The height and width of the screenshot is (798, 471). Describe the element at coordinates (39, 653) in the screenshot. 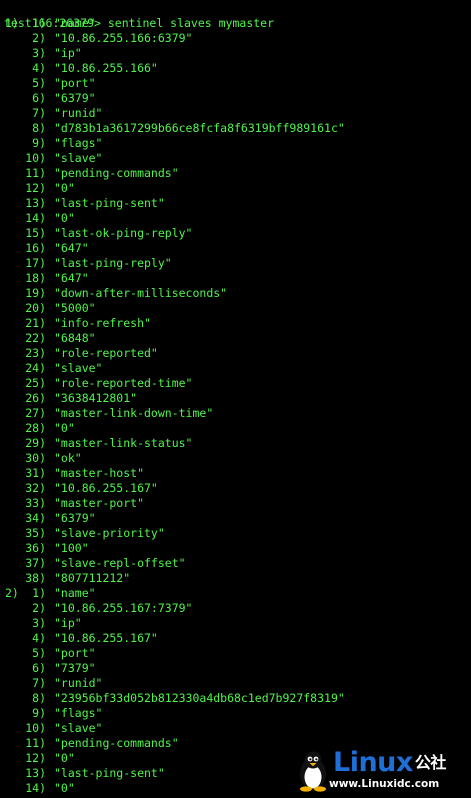

I see `entry-index: 5)` at that location.